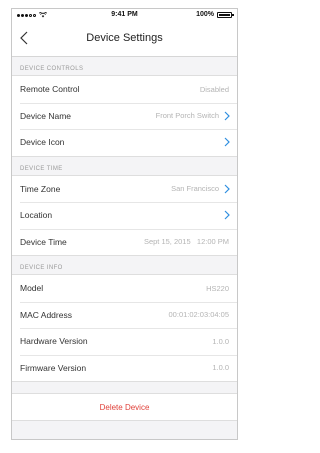 The width and height of the screenshot is (320, 453). I want to click on row-value: Front Porch Switch, so click(187, 116).